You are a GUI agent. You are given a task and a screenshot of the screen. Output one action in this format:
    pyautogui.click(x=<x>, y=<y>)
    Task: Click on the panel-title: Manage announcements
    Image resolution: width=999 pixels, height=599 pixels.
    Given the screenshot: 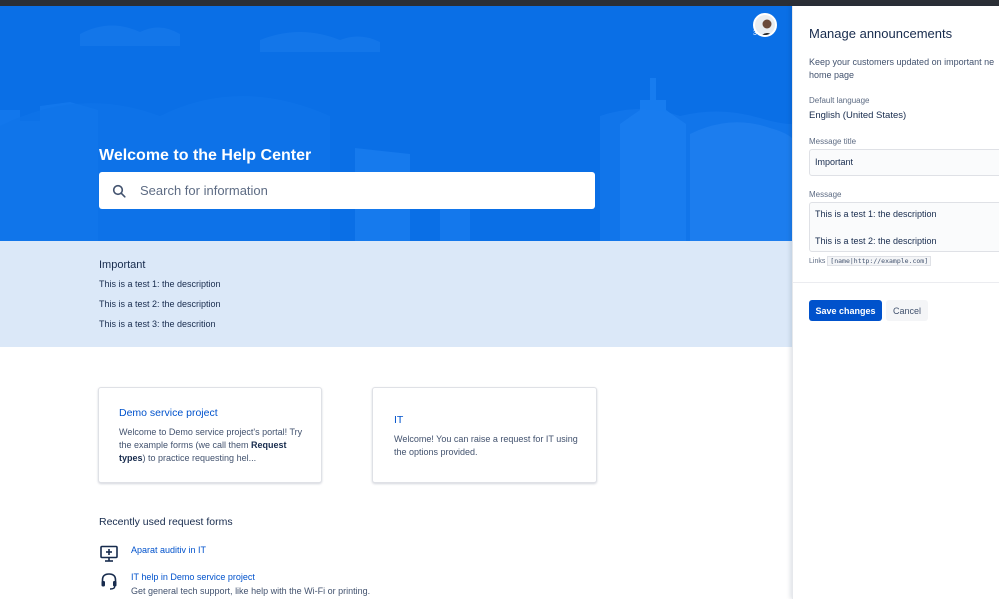 What is the action you would take?
    pyautogui.click(x=881, y=33)
    